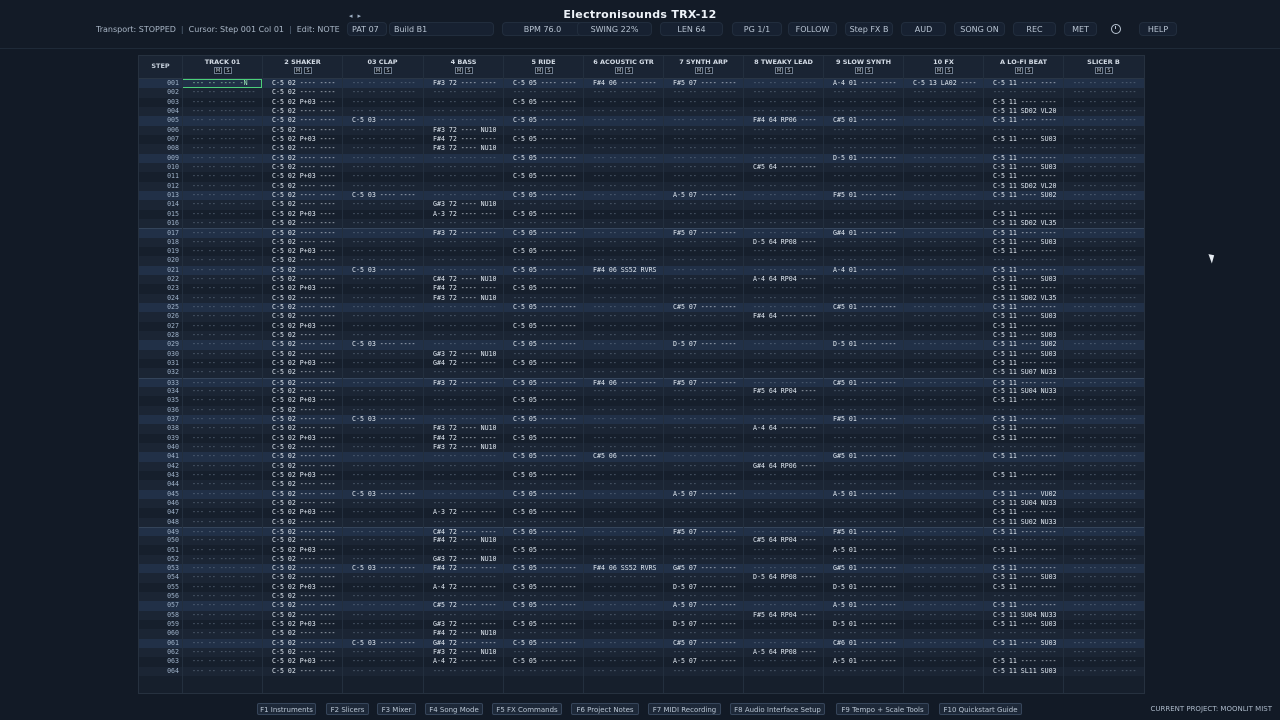 The height and width of the screenshot is (720, 1280). What do you see at coordinates (542, 29) in the screenshot?
I see `bpm-field: BPM 76.0` at bounding box center [542, 29].